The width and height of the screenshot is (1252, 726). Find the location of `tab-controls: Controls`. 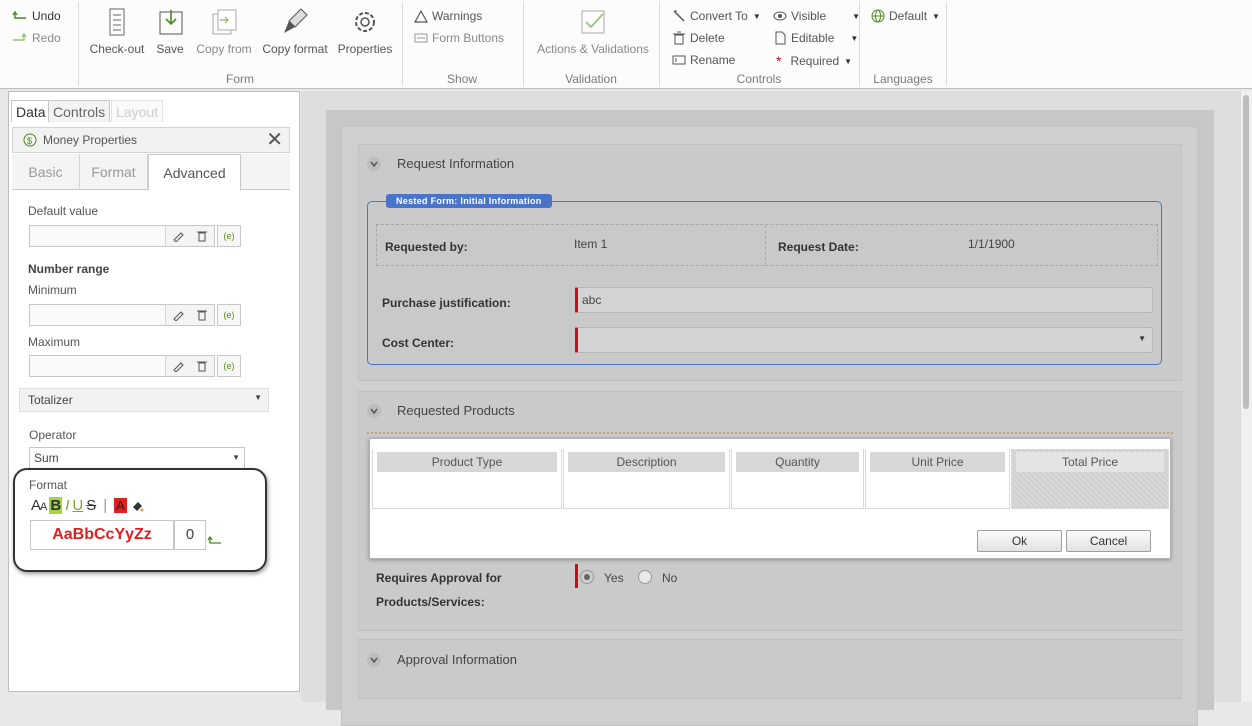

tab-controls: Controls is located at coordinates (79, 111).